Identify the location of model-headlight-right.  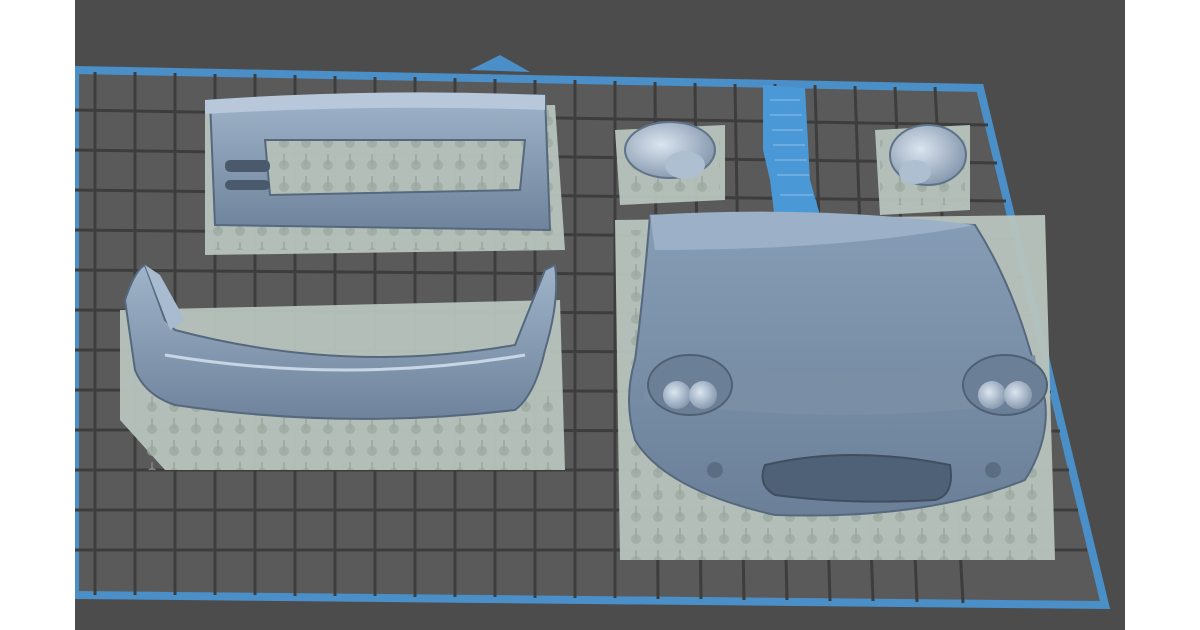
(928, 155).